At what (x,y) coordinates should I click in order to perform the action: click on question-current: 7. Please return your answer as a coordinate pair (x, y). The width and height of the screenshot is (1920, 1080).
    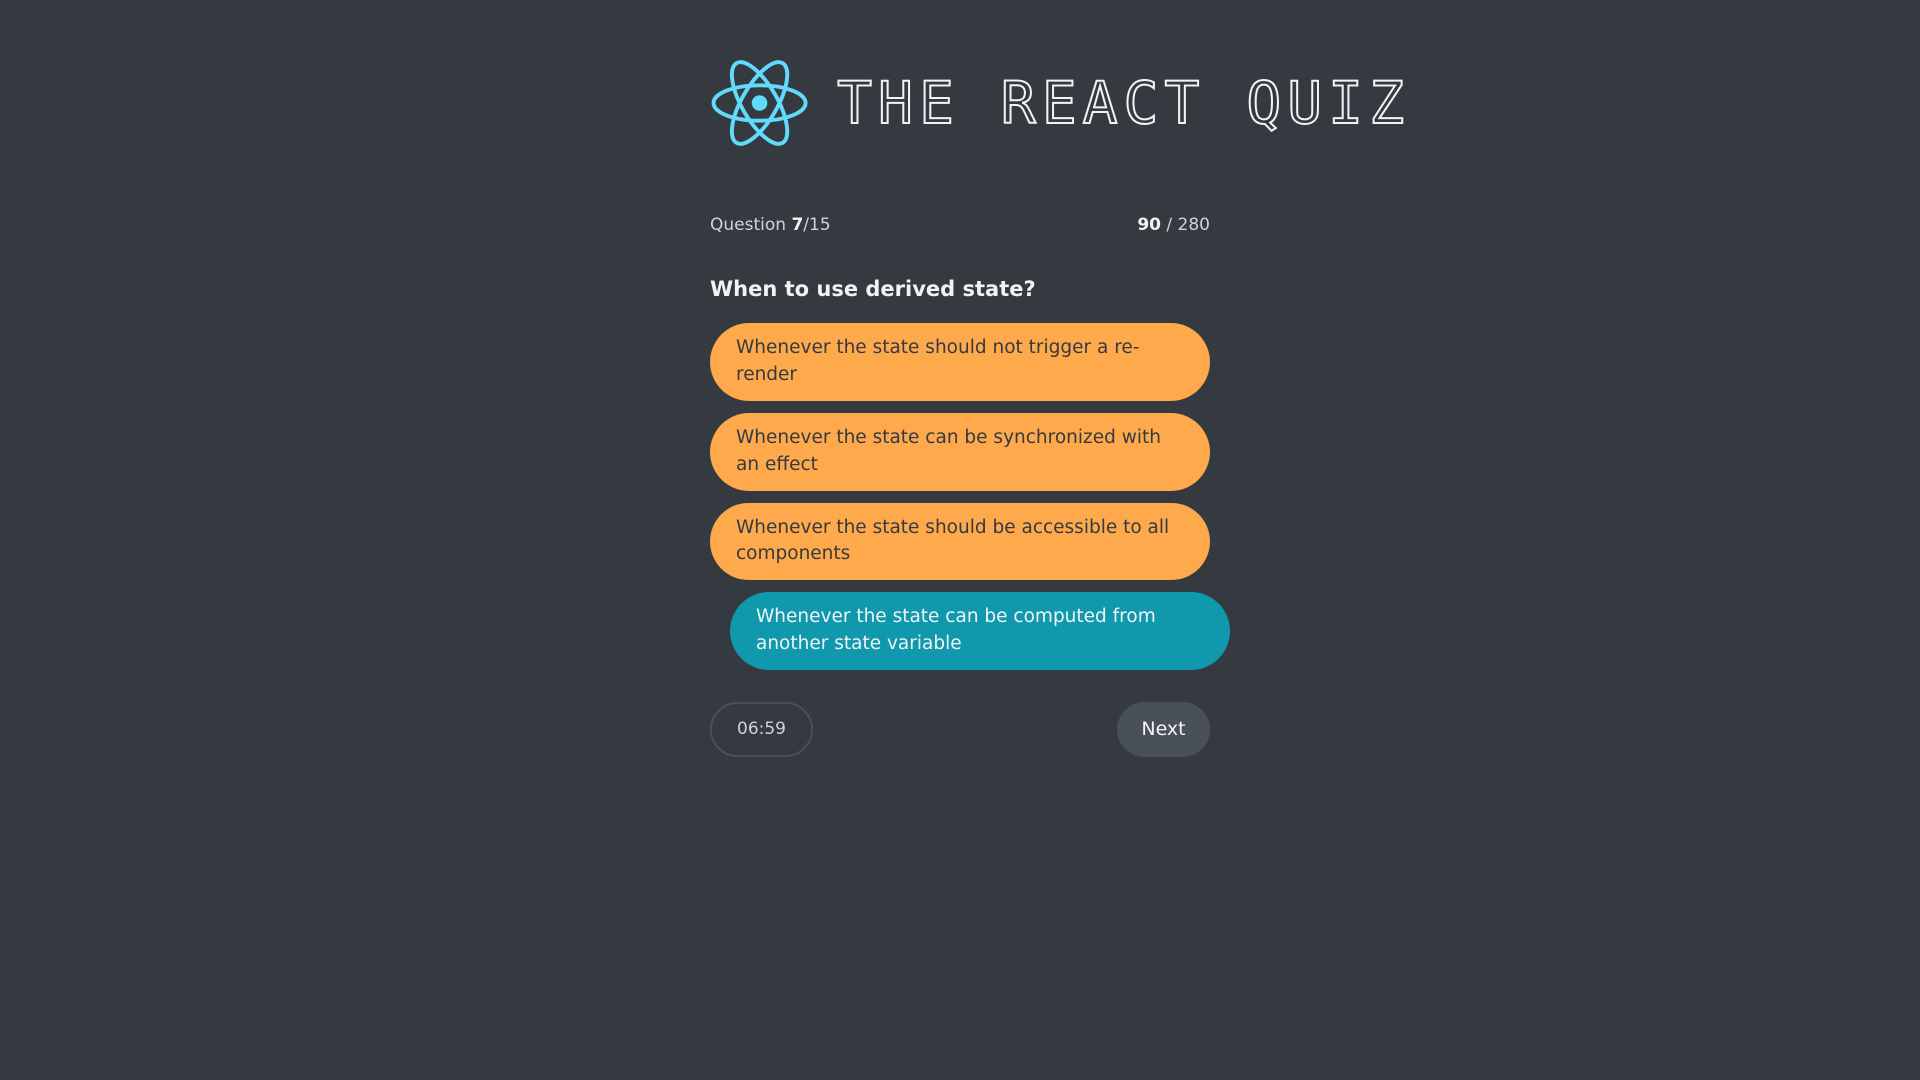
    Looking at the image, I should click on (797, 225).